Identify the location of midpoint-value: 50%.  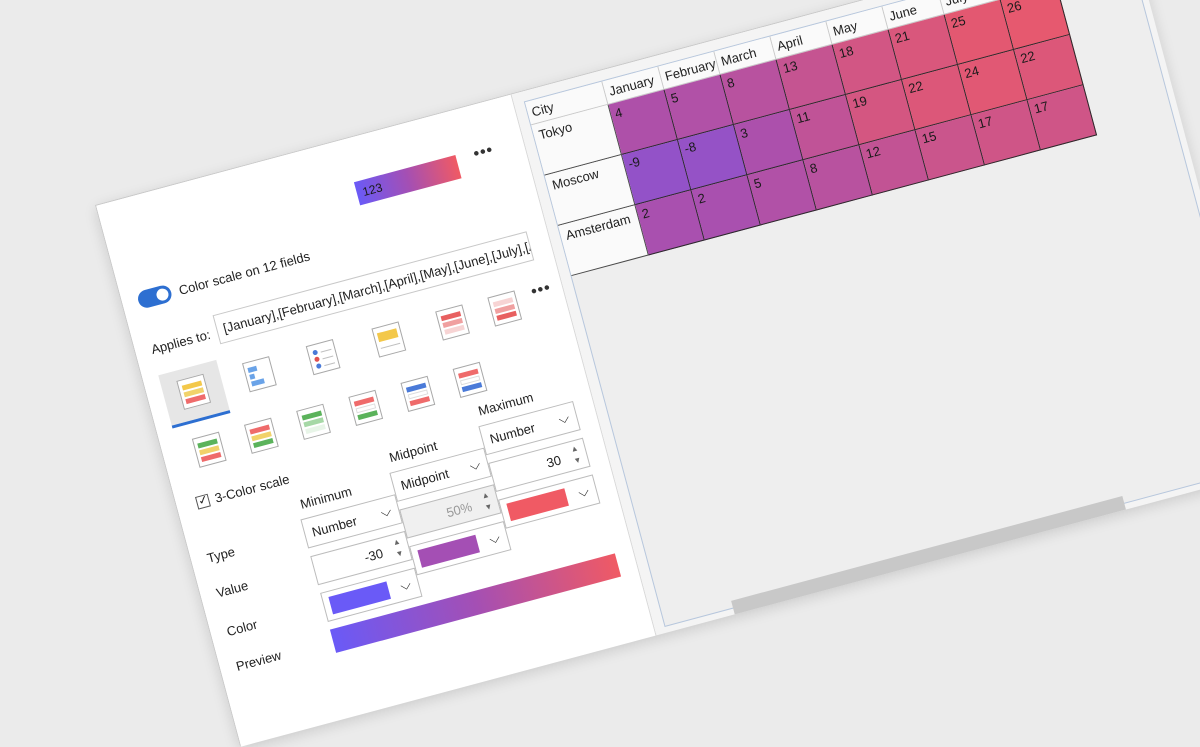
(459, 509).